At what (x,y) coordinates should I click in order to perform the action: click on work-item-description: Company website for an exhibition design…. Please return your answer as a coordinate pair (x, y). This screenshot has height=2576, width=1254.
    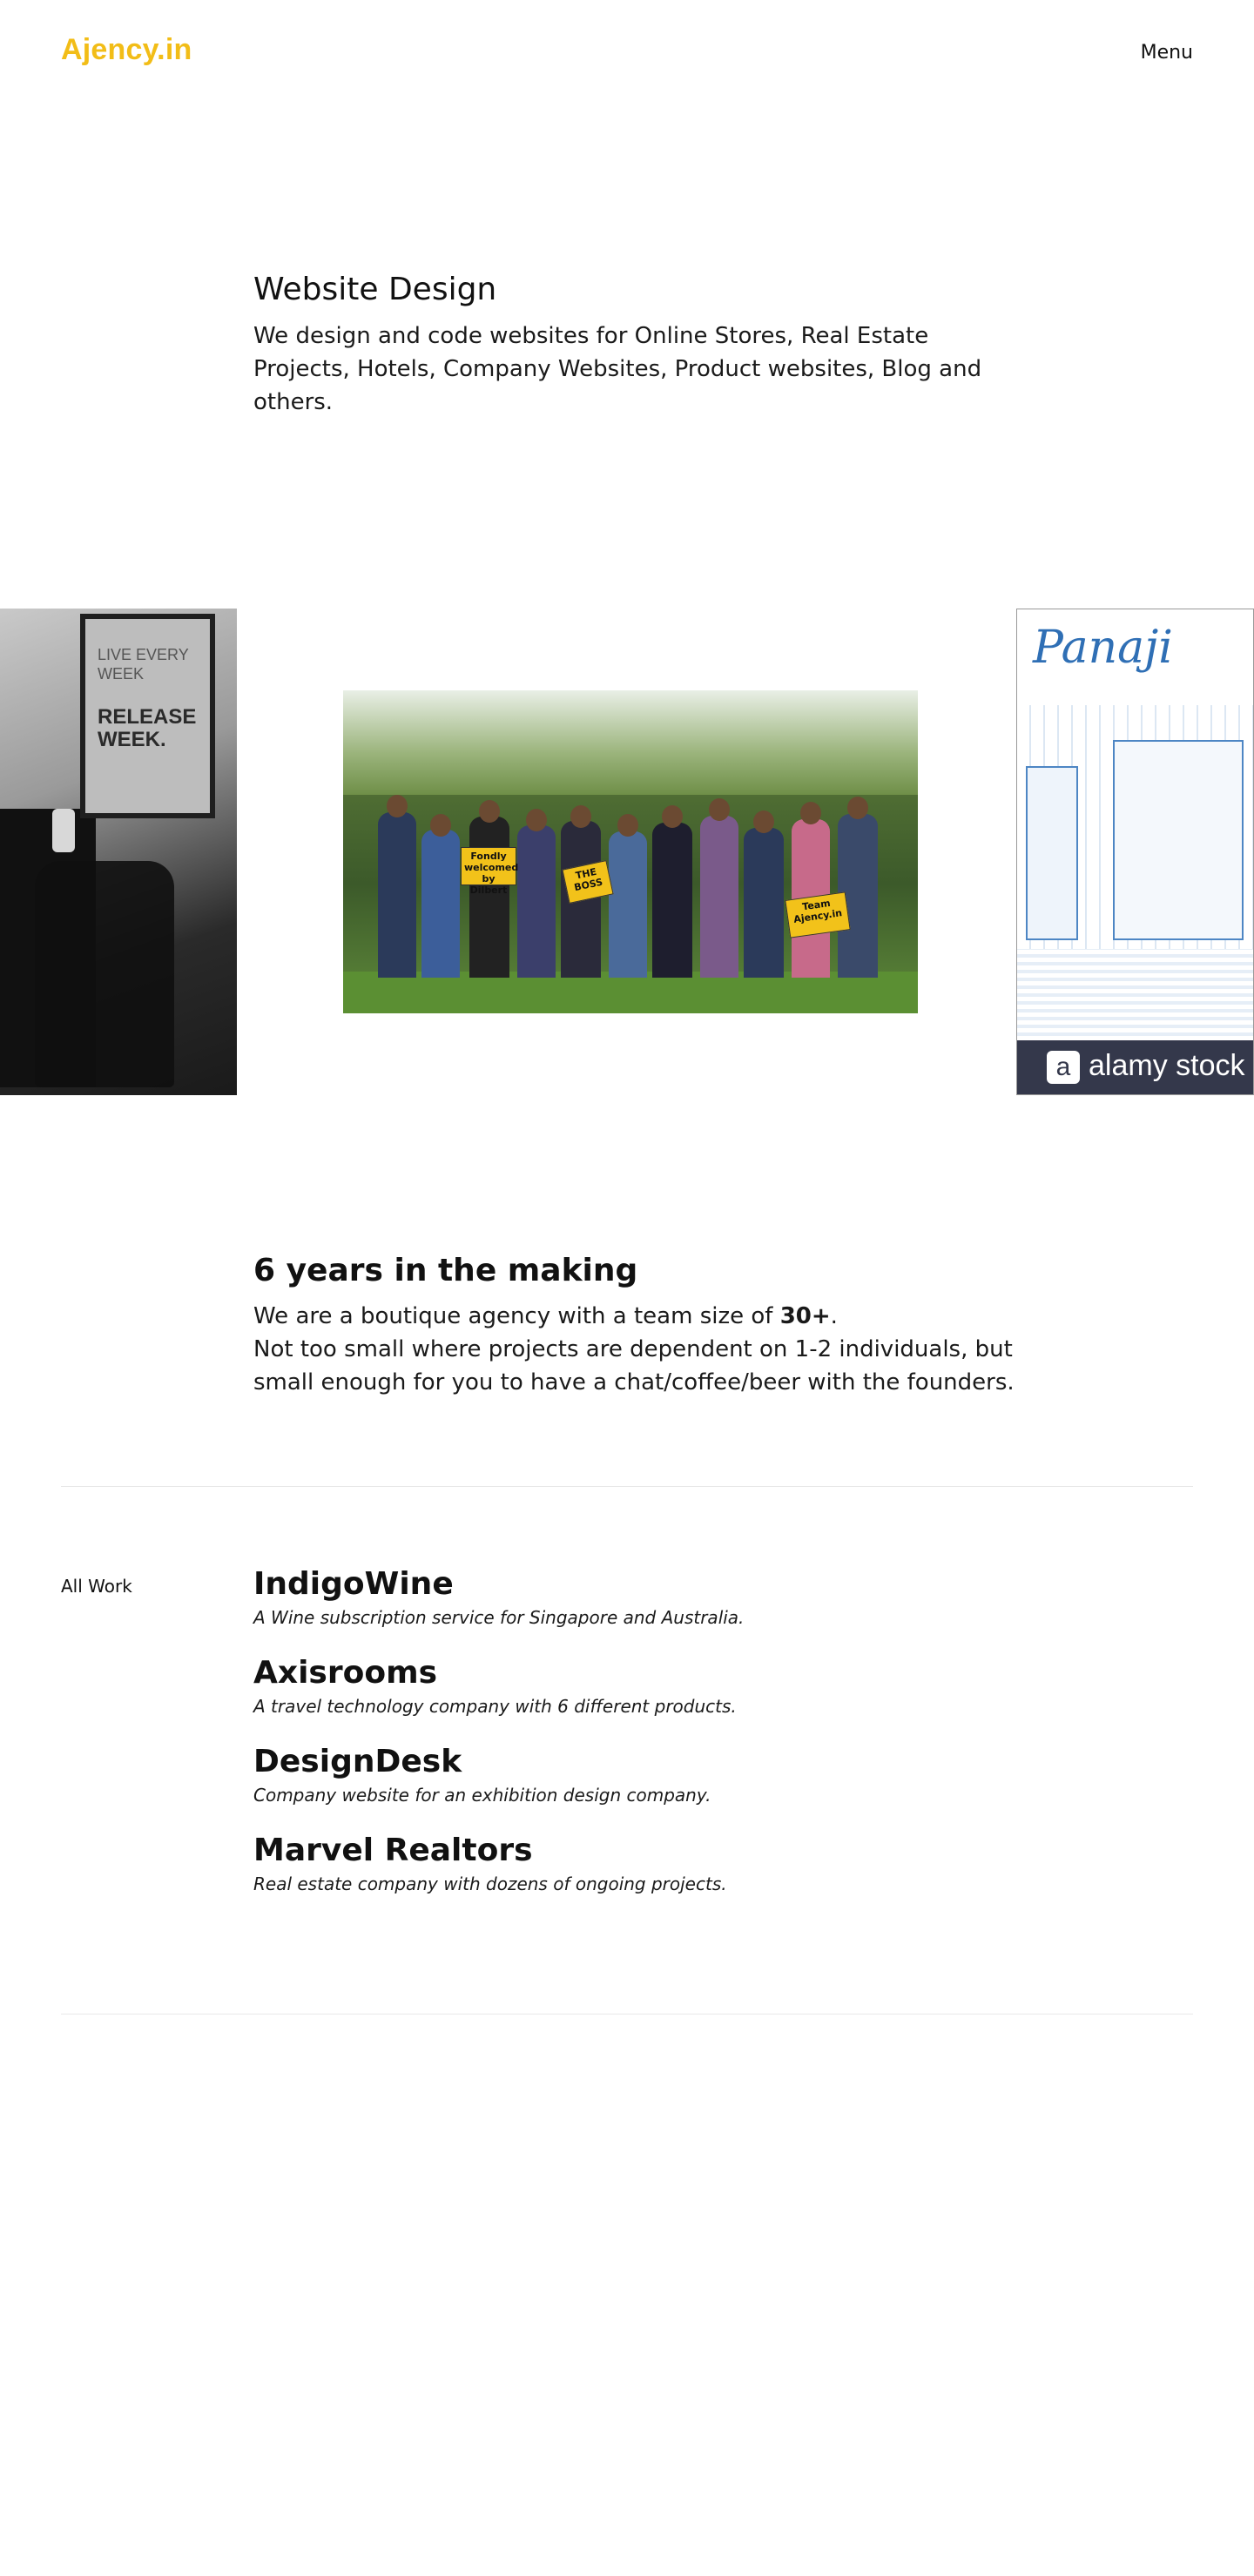
    Looking at the image, I should click on (482, 1795).